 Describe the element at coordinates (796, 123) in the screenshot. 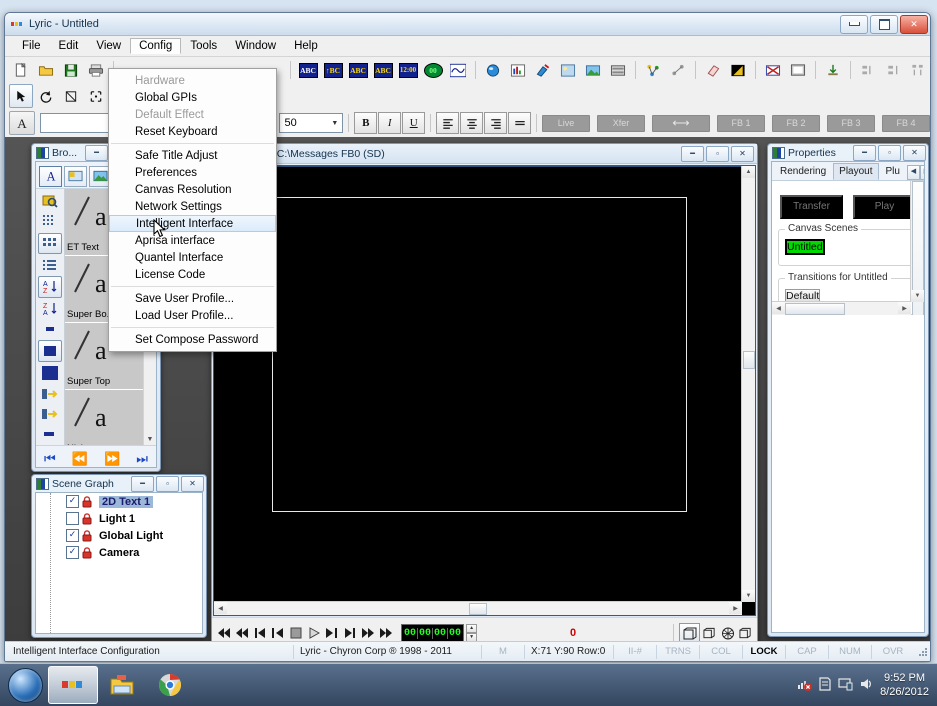

I see `playout-button-fb-2: FB 2` at that location.